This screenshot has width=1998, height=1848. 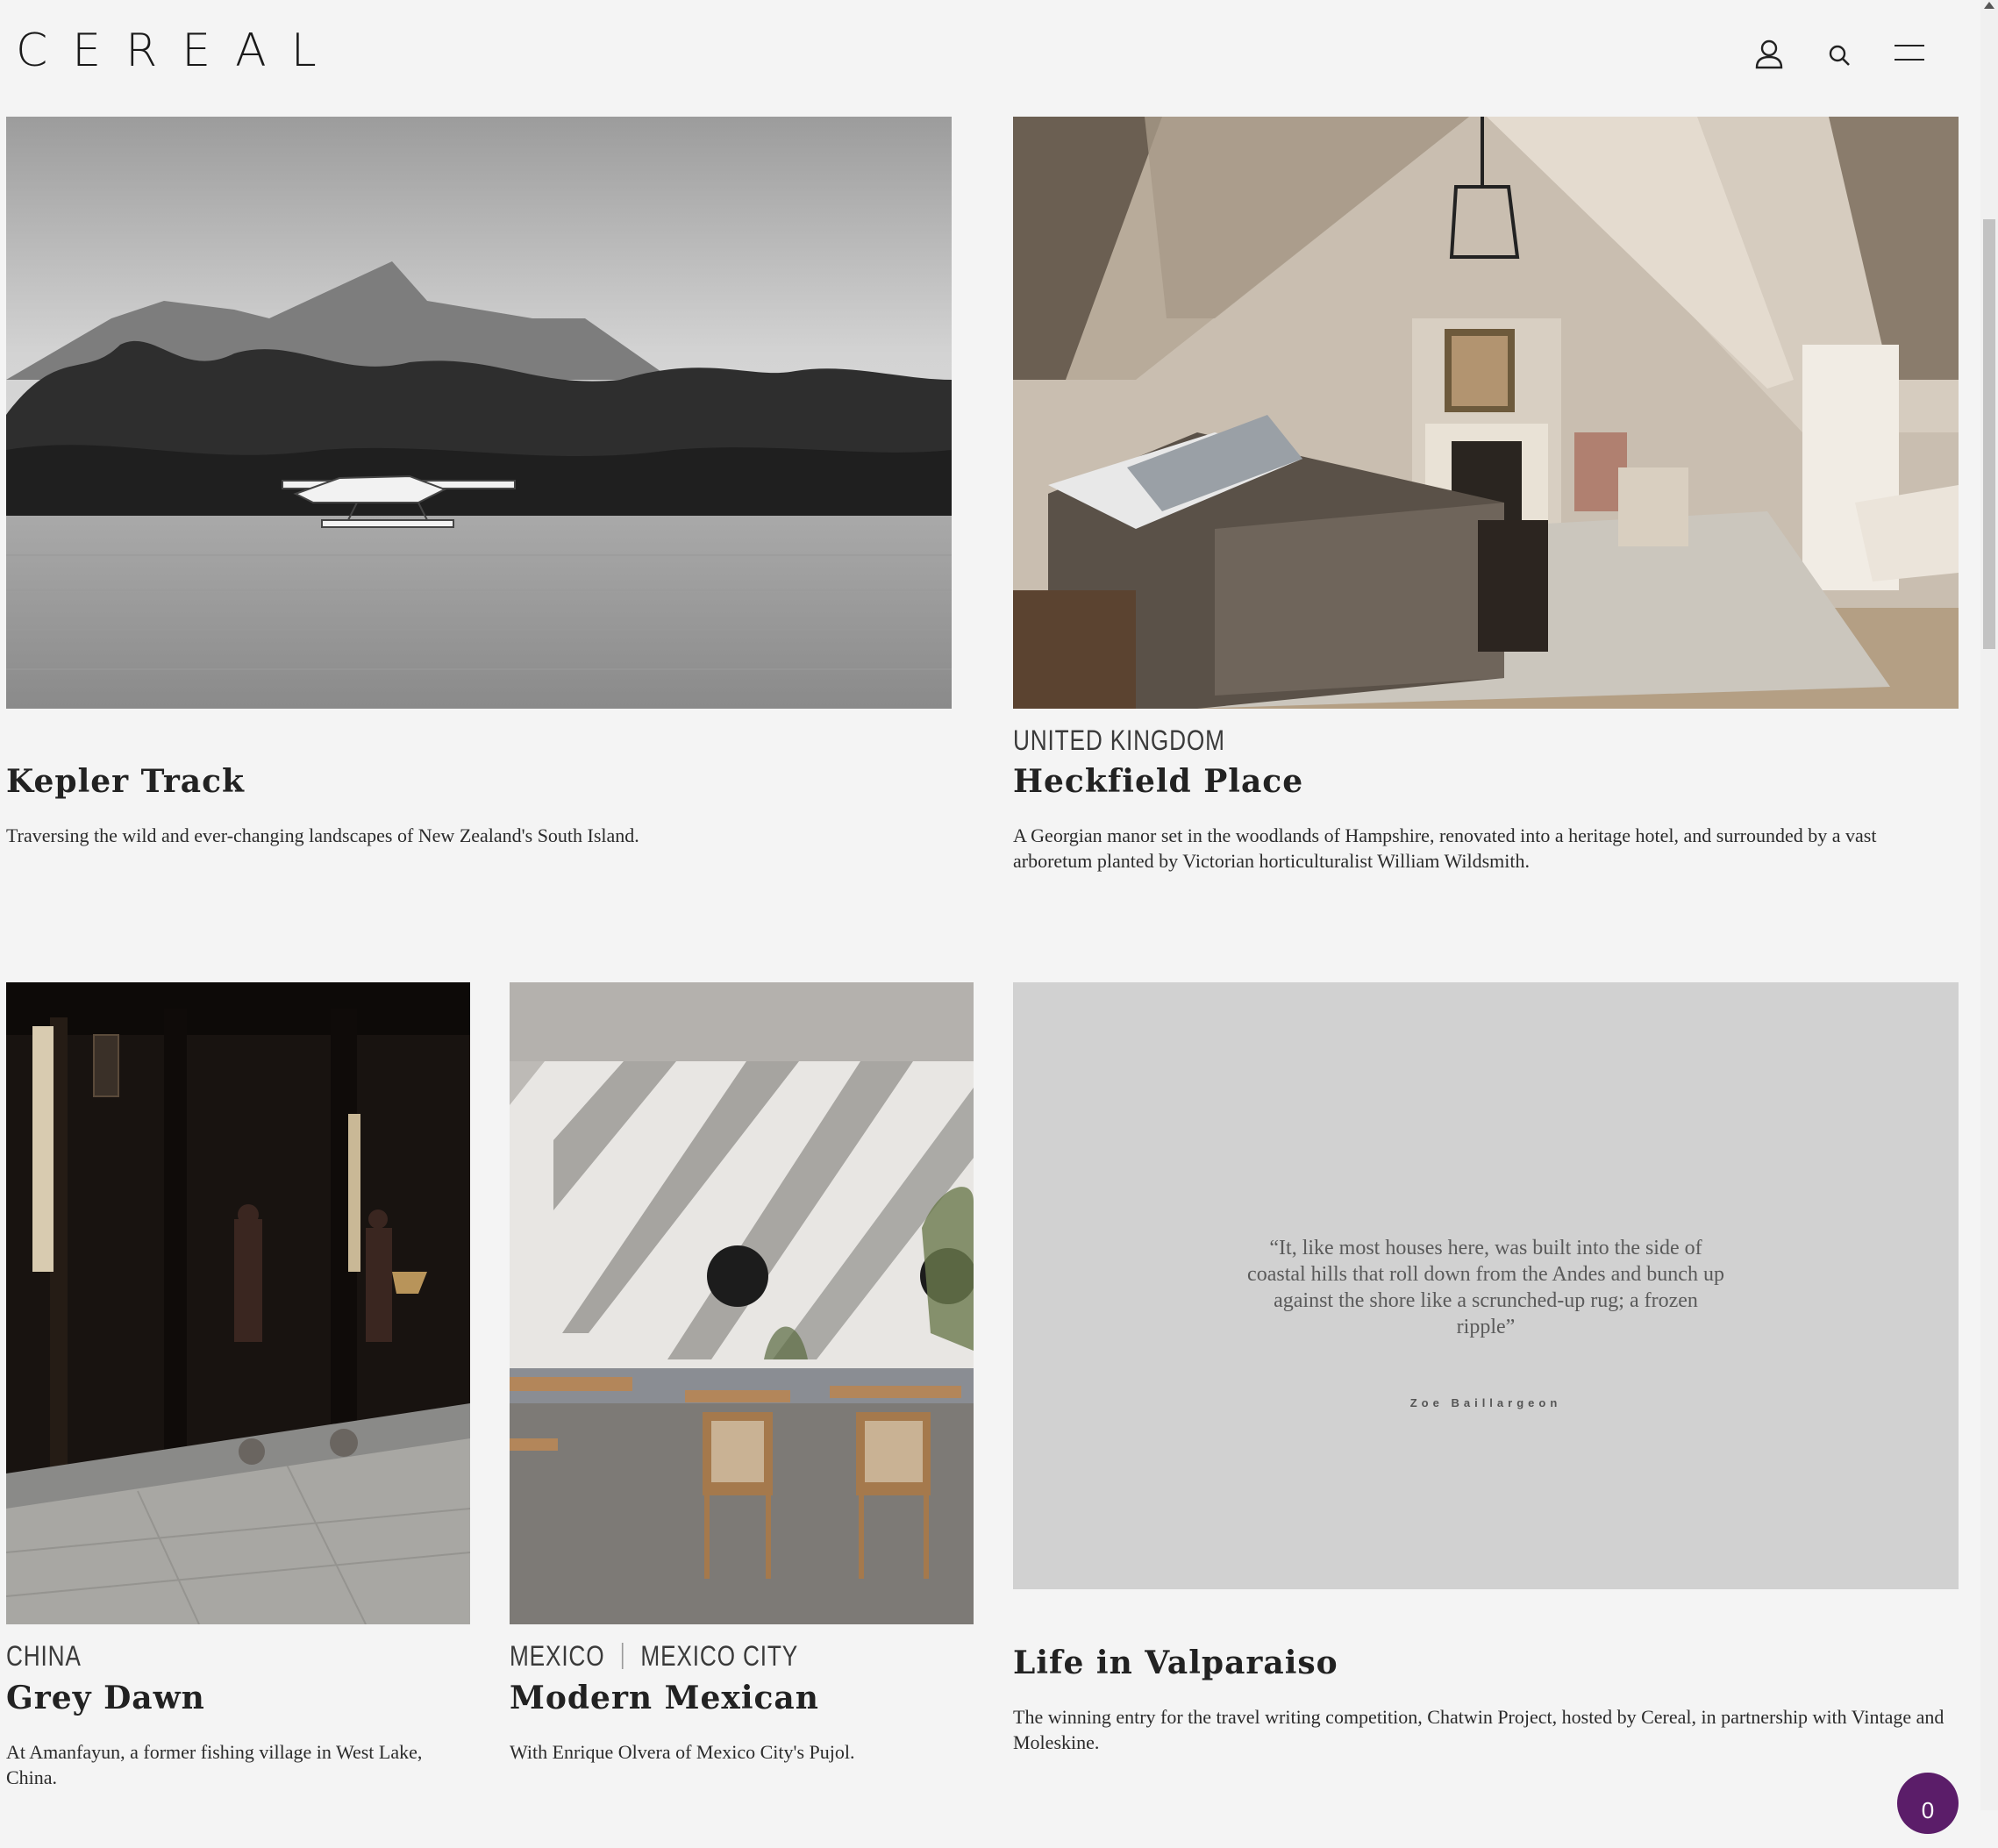 What do you see at coordinates (1840, 54) in the screenshot?
I see `search-icon` at bounding box center [1840, 54].